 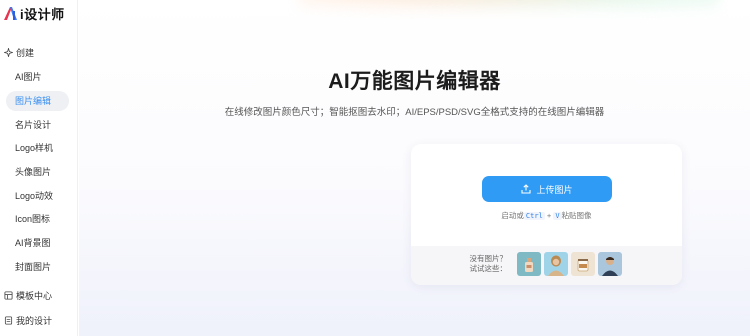 What do you see at coordinates (37, 125) in the screenshot?
I see `sidebar-item-business-card: 名片设计` at bounding box center [37, 125].